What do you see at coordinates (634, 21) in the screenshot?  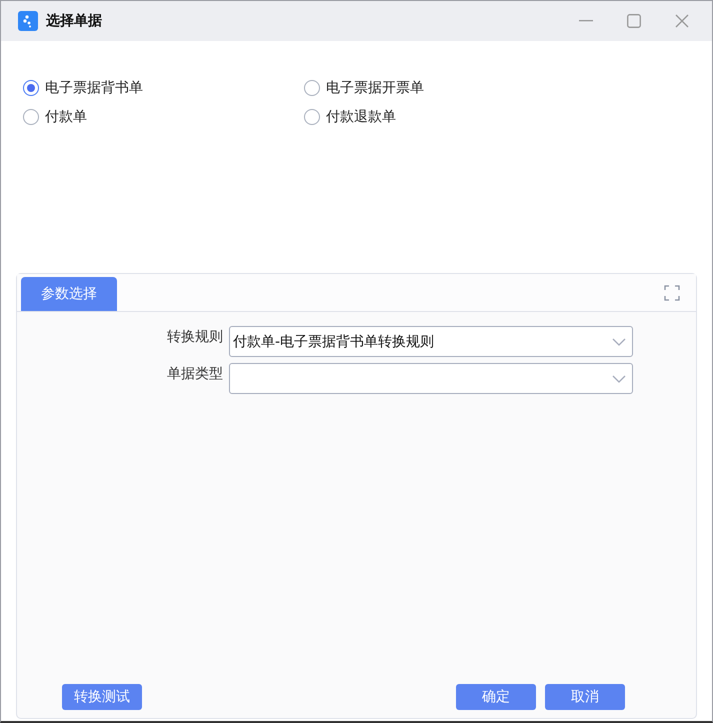 I see `maximize-icon` at bounding box center [634, 21].